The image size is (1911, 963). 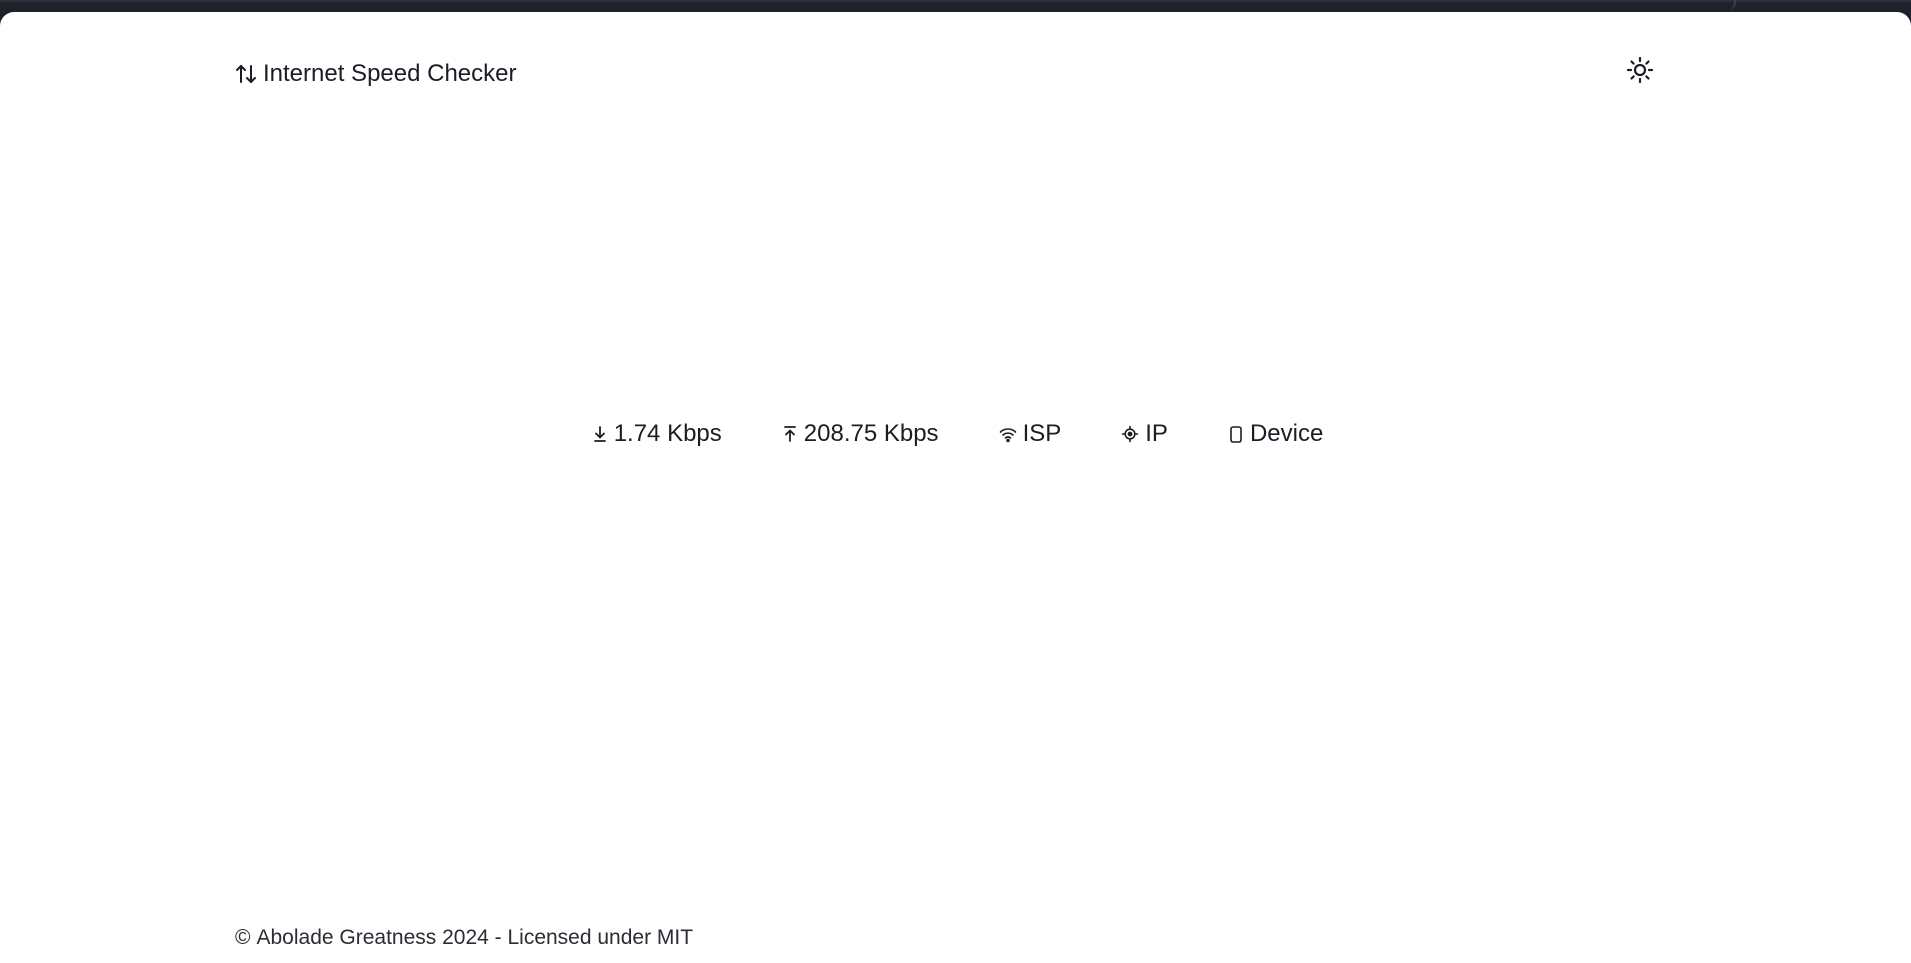 I want to click on theme-toggle-button, so click(x=1640, y=72).